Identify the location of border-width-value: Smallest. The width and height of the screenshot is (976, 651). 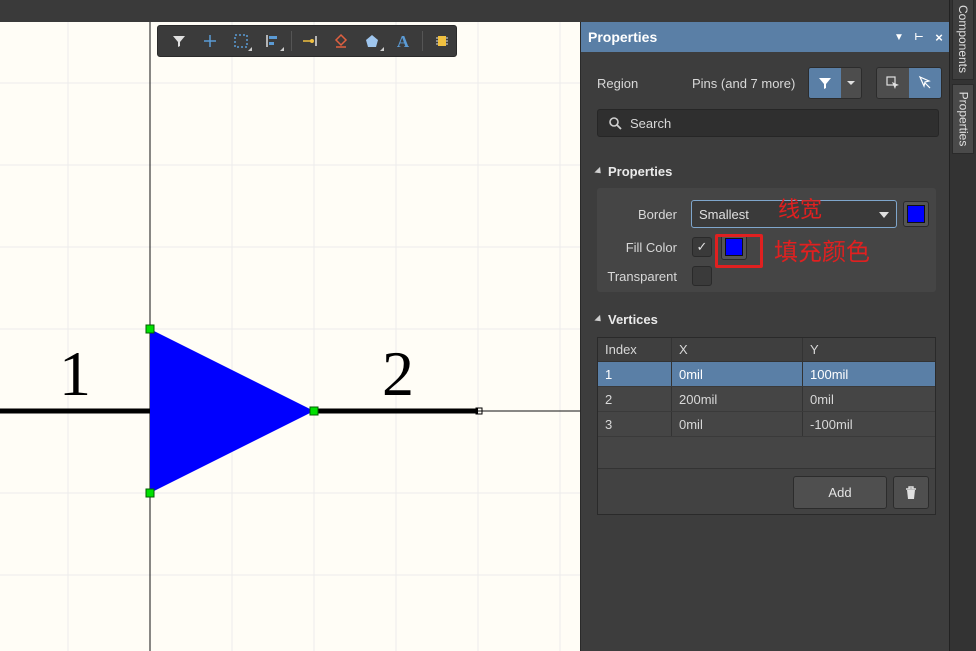
(724, 214).